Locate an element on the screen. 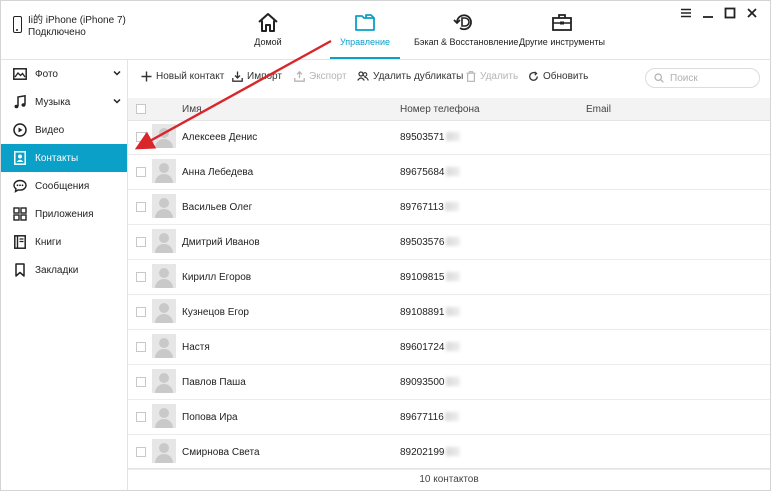 Image resolution: width=771 pixels, height=491 pixels. refresh-button: Обновить is located at coordinates (558, 76).